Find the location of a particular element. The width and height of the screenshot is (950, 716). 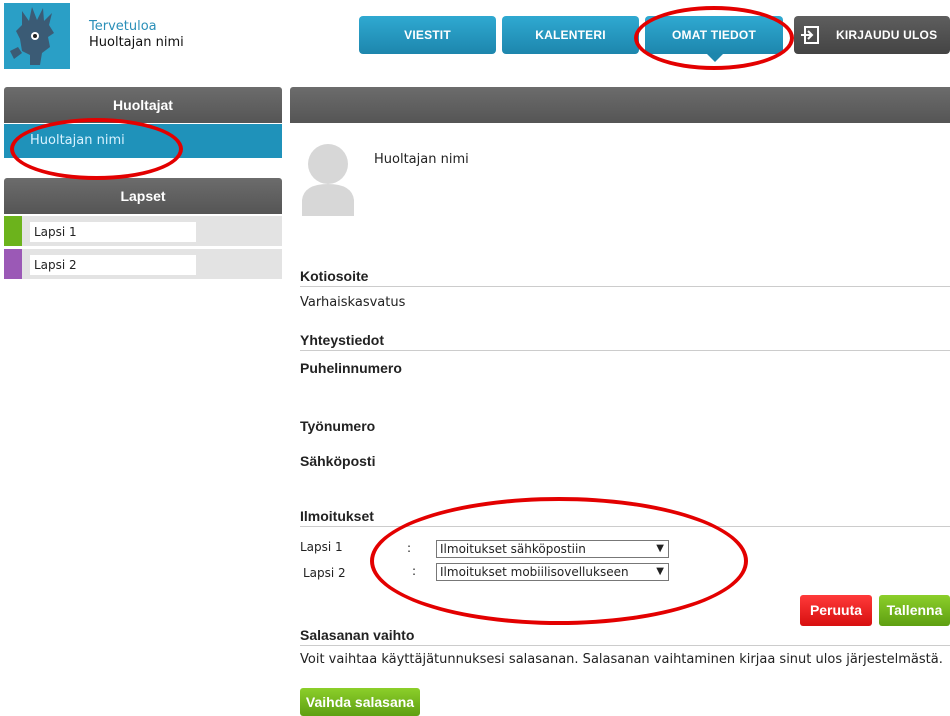

nav-messages-button: VIESTIT is located at coordinates (427, 35).